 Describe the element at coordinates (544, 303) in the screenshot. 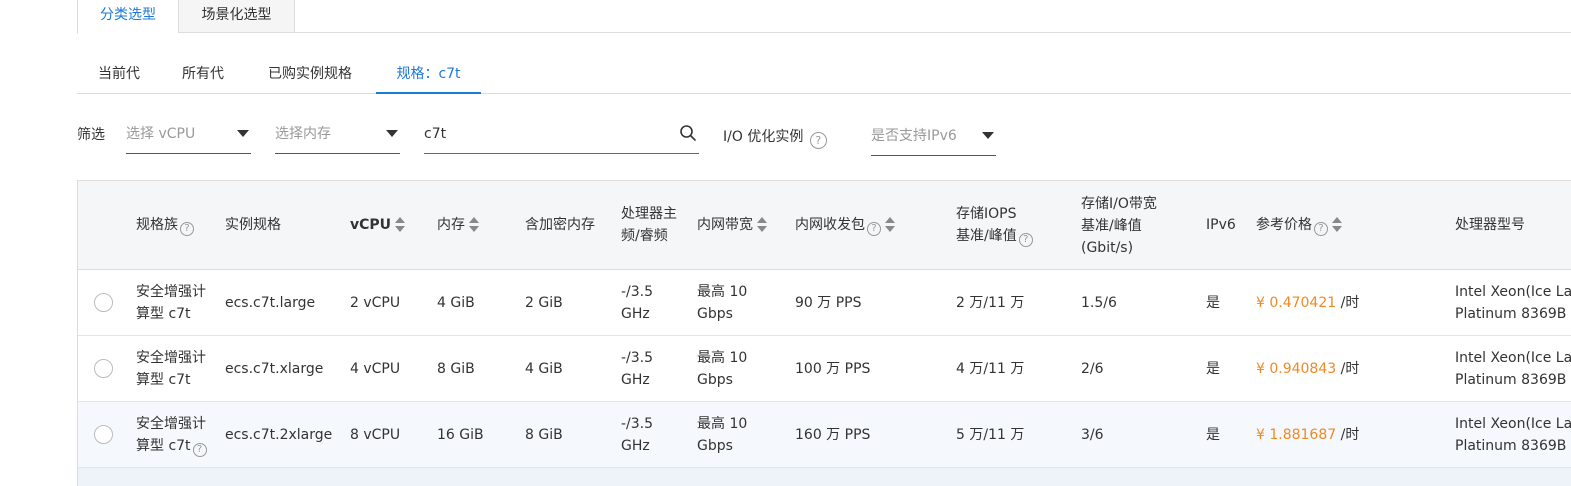

I see `cell-encrypted-memory: 2 GiB` at that location.